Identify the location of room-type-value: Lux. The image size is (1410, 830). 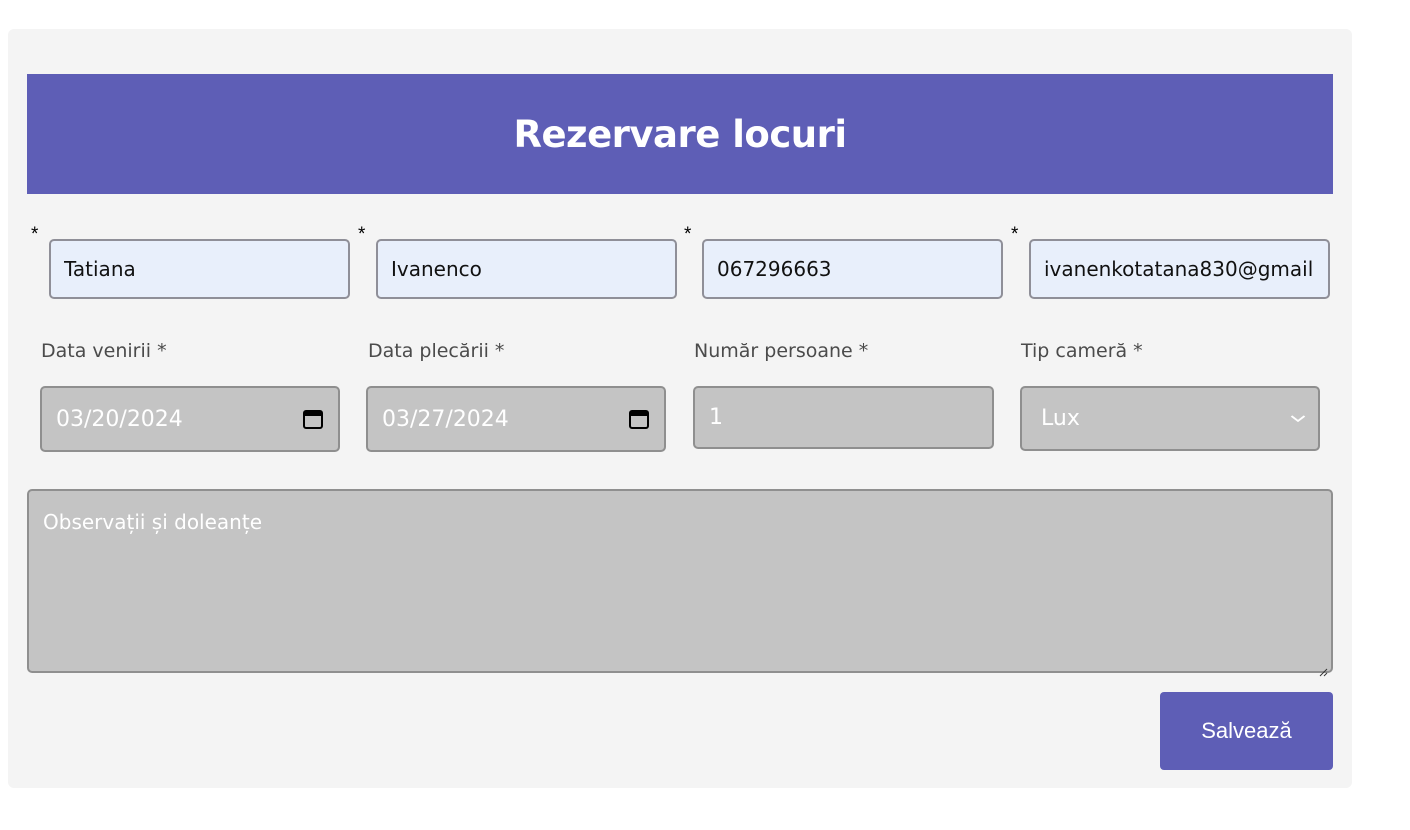
(1060, 418).